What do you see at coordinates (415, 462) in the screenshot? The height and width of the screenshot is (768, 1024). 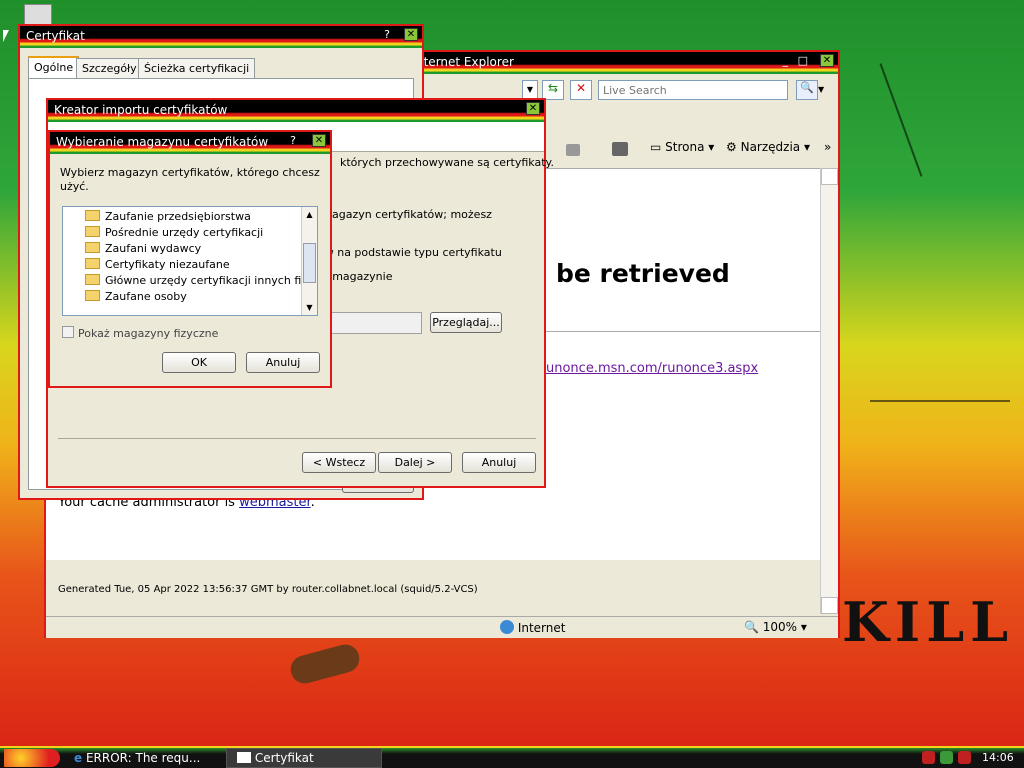 I see `next-button: Dalej >` at bounding box center [415, 462].